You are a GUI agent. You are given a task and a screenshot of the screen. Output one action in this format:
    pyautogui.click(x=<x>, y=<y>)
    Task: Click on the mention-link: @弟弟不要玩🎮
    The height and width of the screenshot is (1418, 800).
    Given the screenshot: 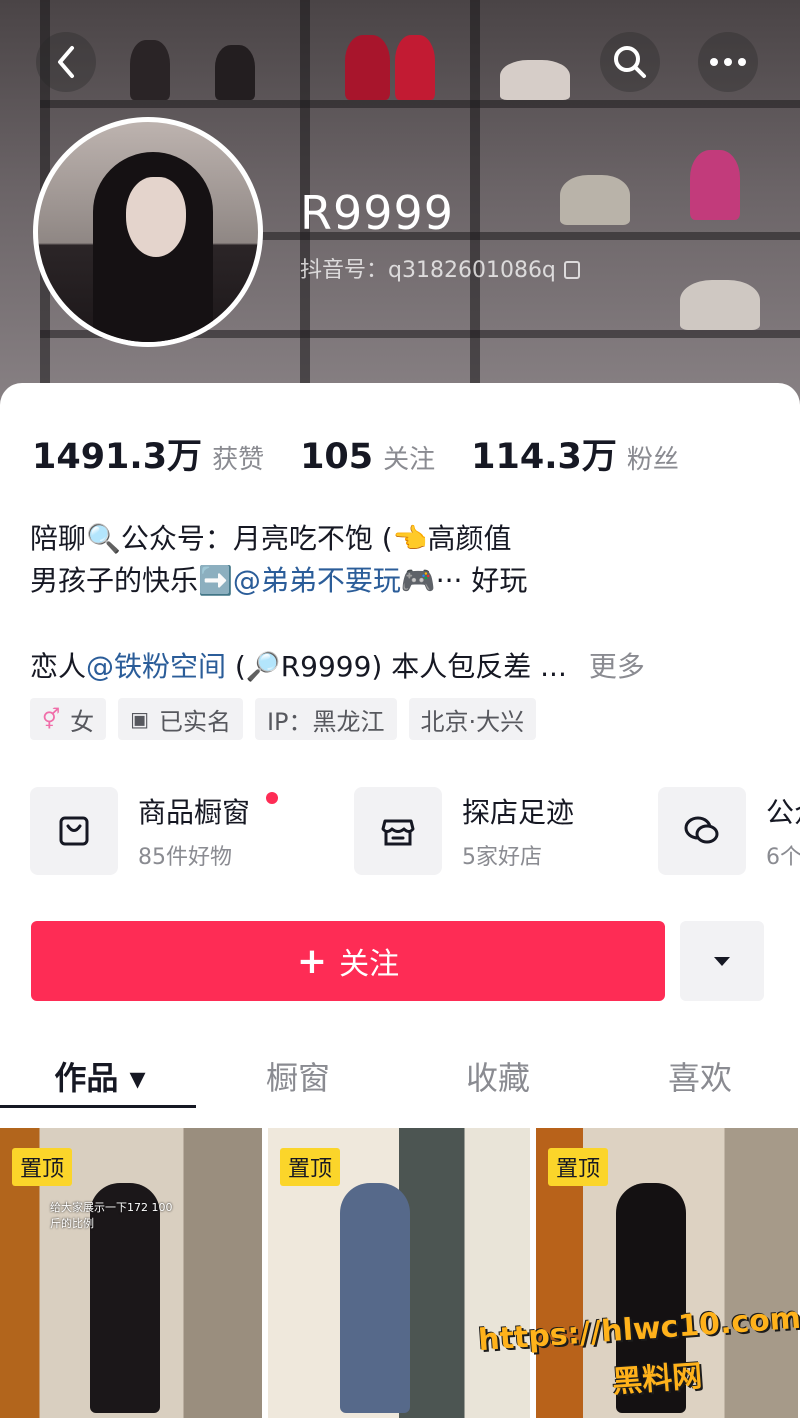 What is the action you would take?
    pyautogui.click(x=334, y=580)
    